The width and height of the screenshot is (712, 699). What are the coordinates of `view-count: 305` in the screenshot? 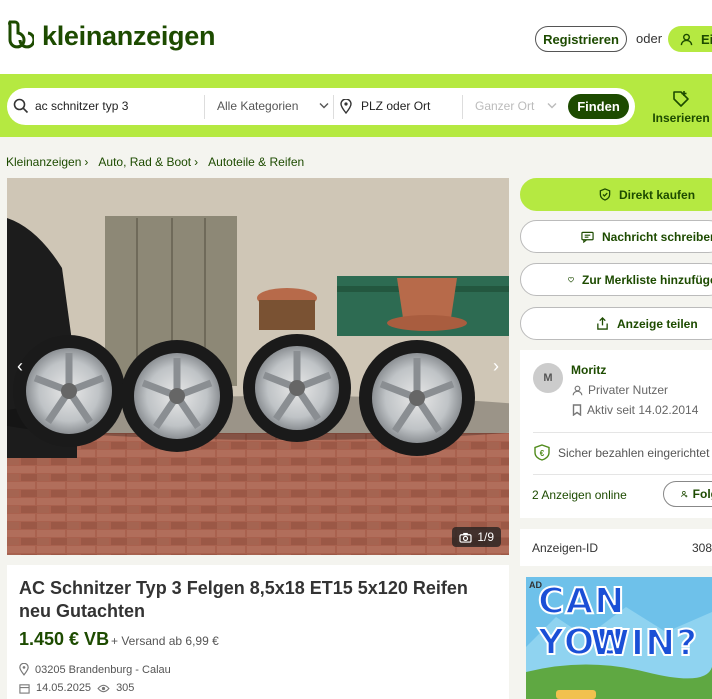 It's located at (125, 688).